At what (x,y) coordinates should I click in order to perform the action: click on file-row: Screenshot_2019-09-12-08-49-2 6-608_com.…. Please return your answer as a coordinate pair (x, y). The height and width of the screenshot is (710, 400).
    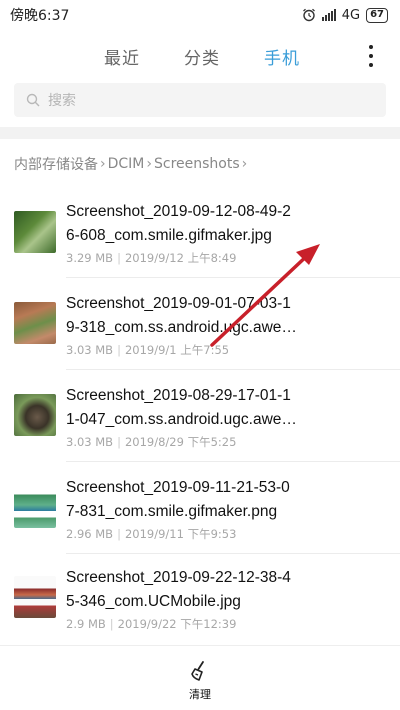
    Looking at the image, I should click on (200, 232).